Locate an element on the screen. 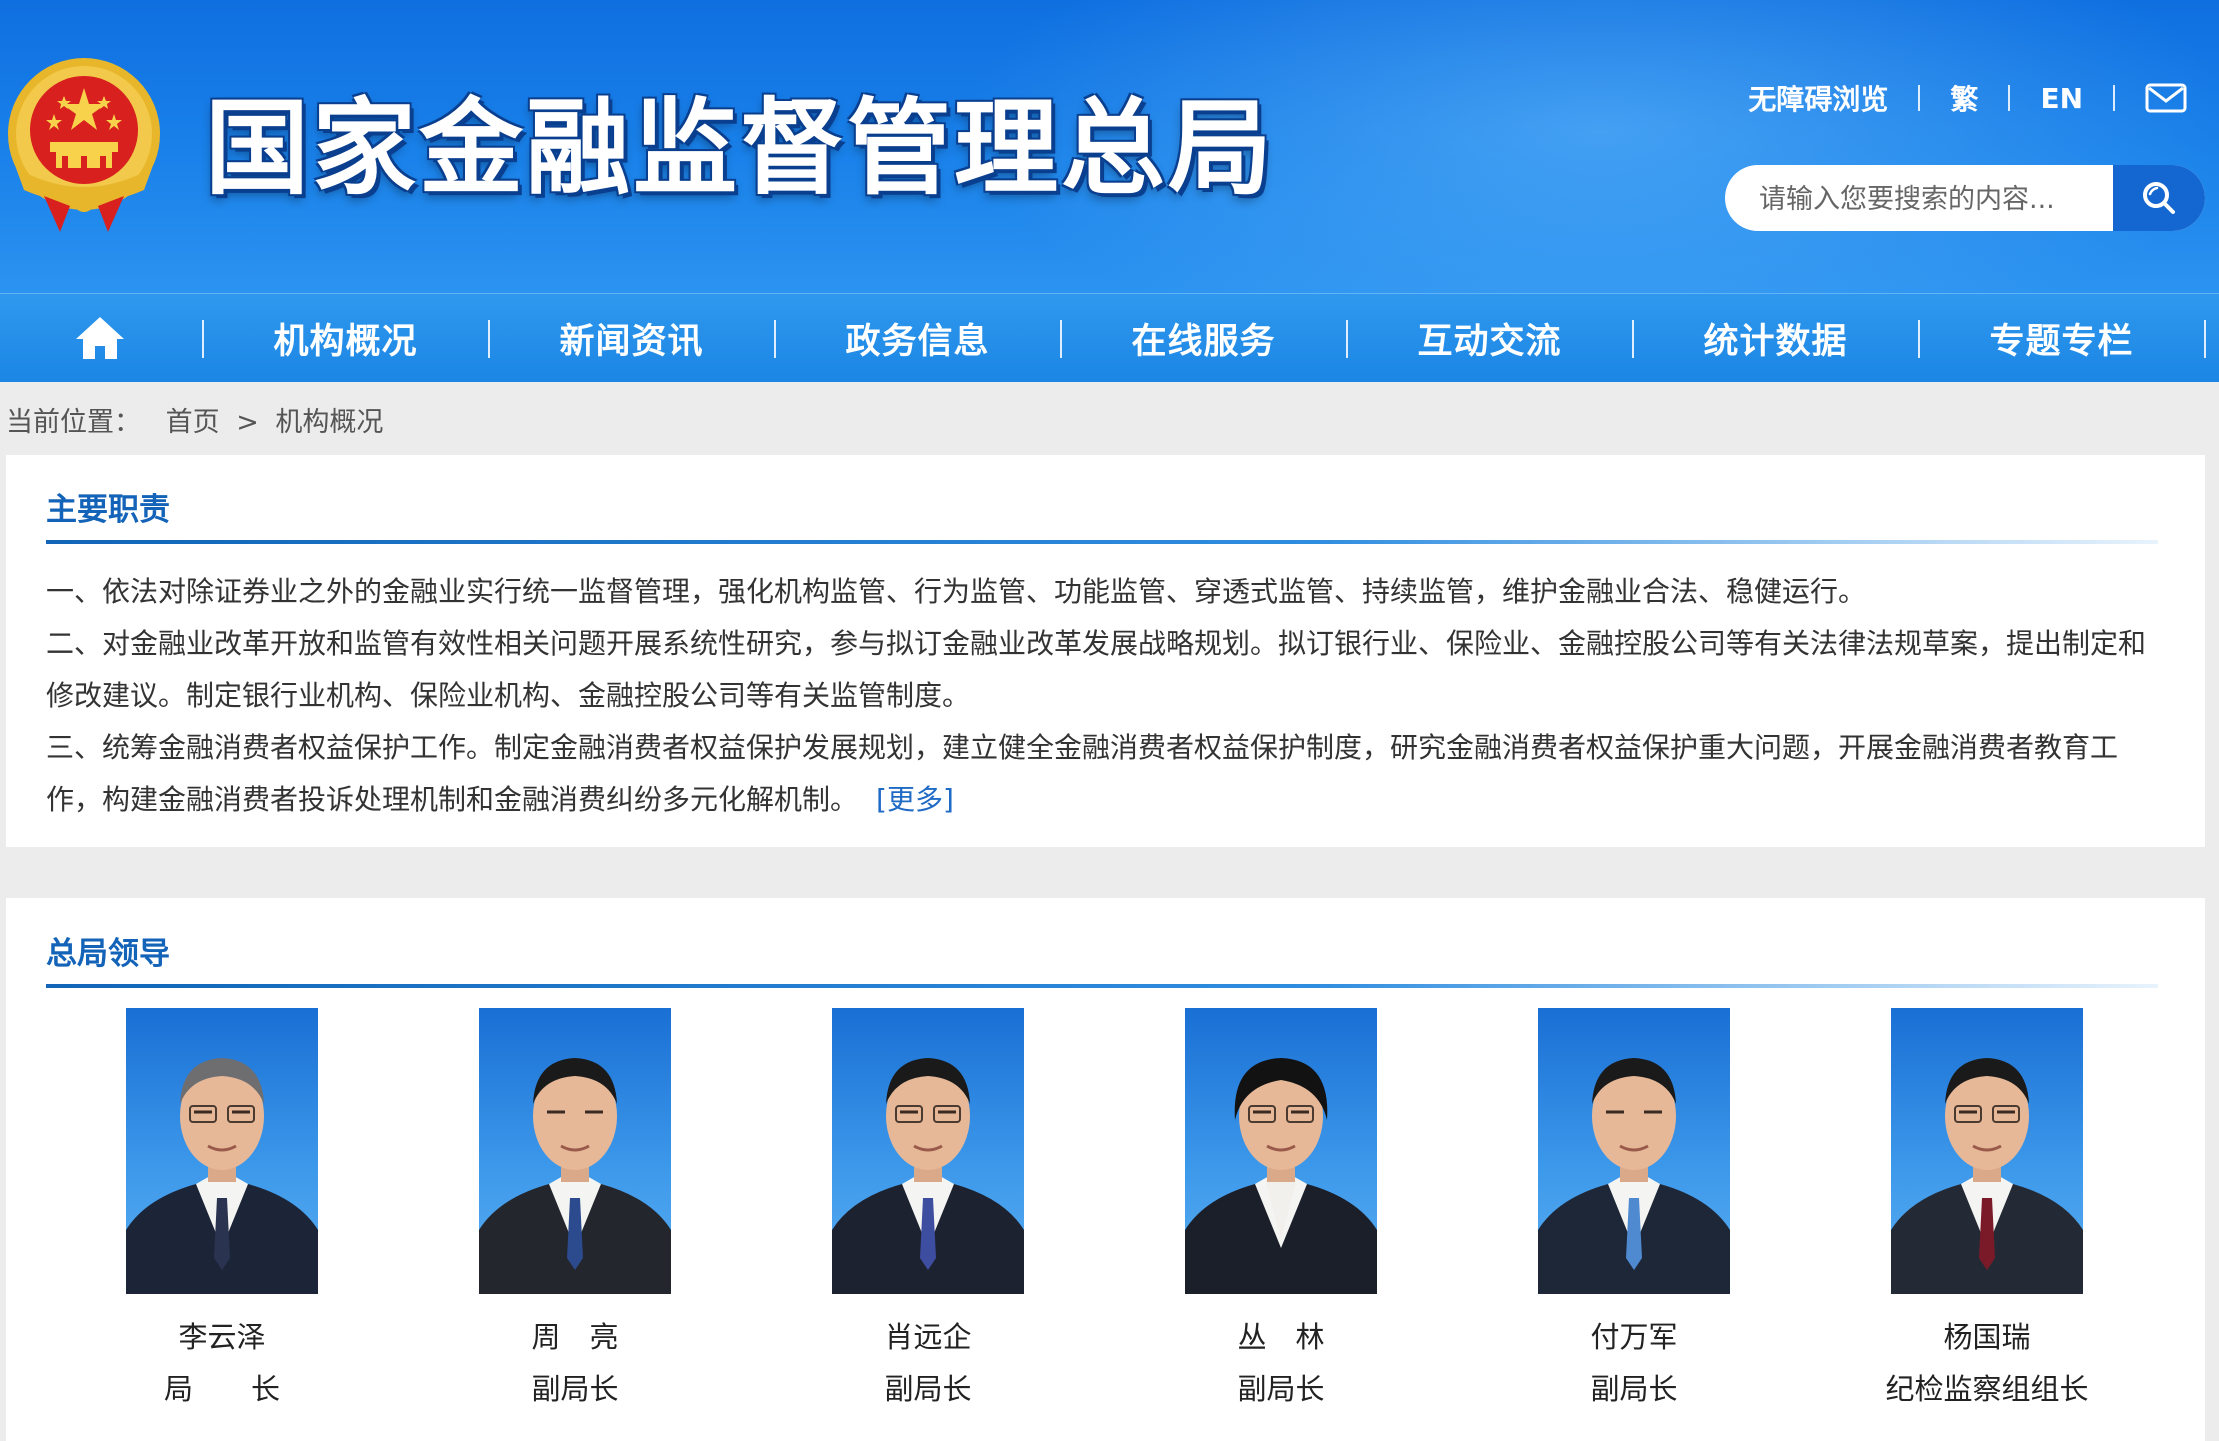  leader-card: 肖远企 副局长 is located at coordinates (928, 1208).